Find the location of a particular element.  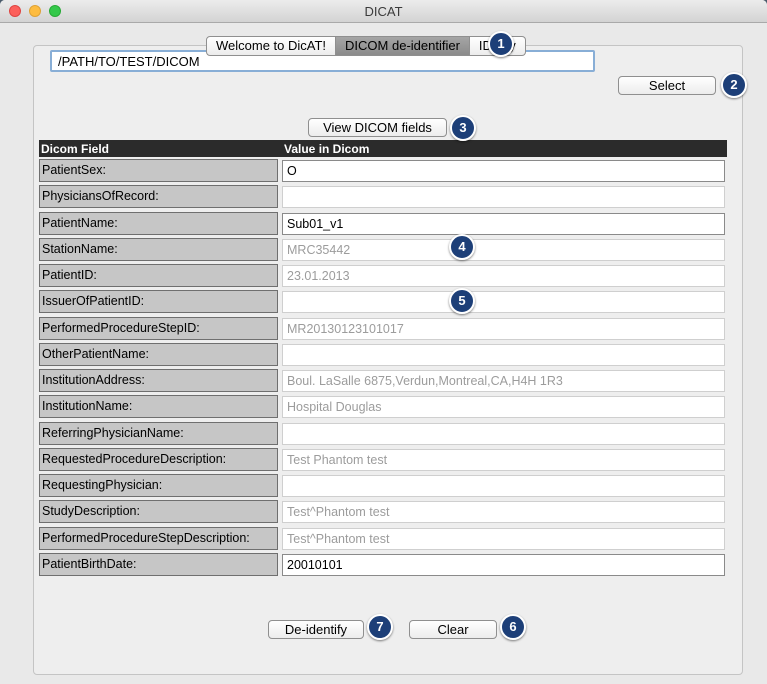

table-row: OtherPatientName: is located at coordinates (383, 355).